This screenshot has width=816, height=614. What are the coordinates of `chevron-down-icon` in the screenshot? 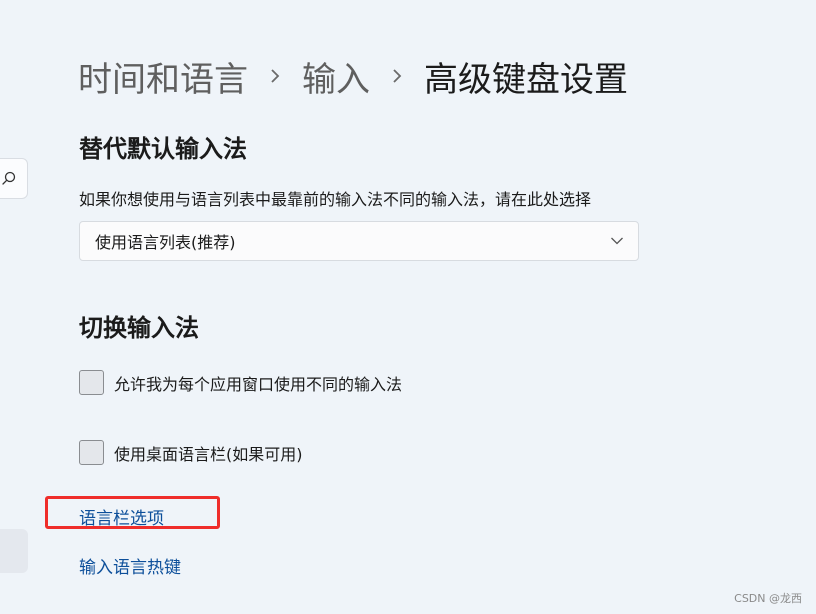 It's located at (617, 241).